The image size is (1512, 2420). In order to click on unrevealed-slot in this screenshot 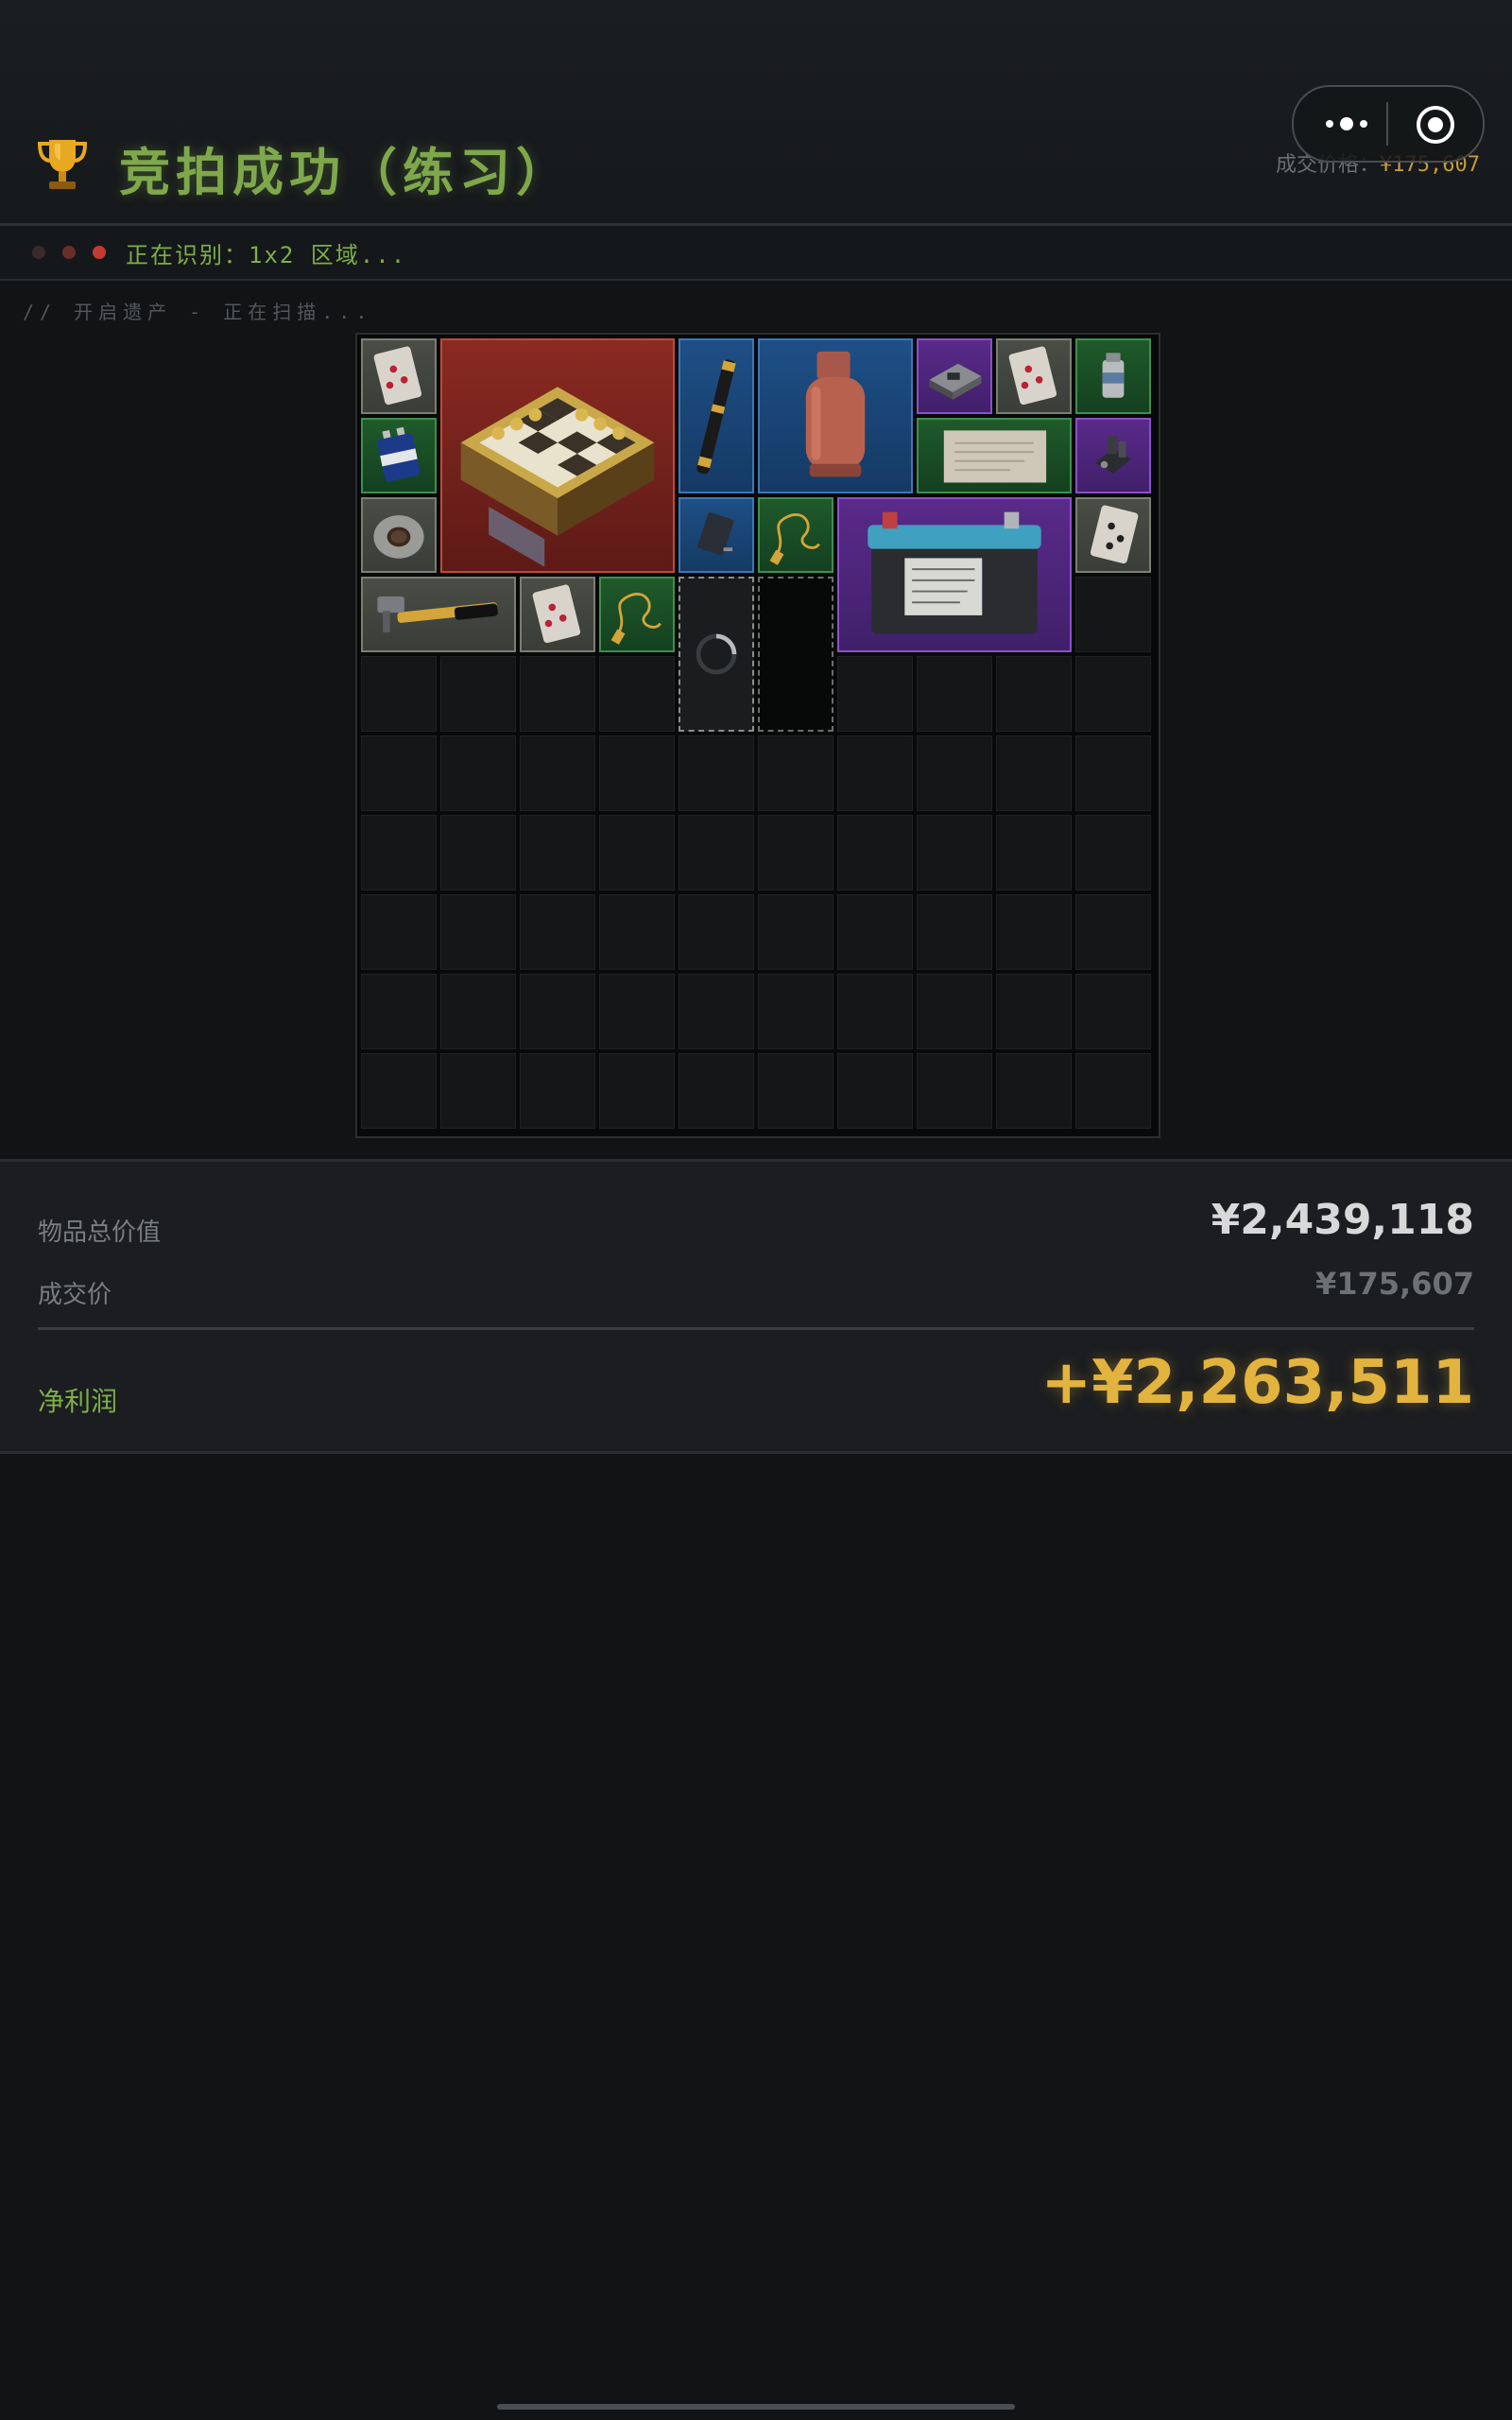, I will do `click(795, 654)`.